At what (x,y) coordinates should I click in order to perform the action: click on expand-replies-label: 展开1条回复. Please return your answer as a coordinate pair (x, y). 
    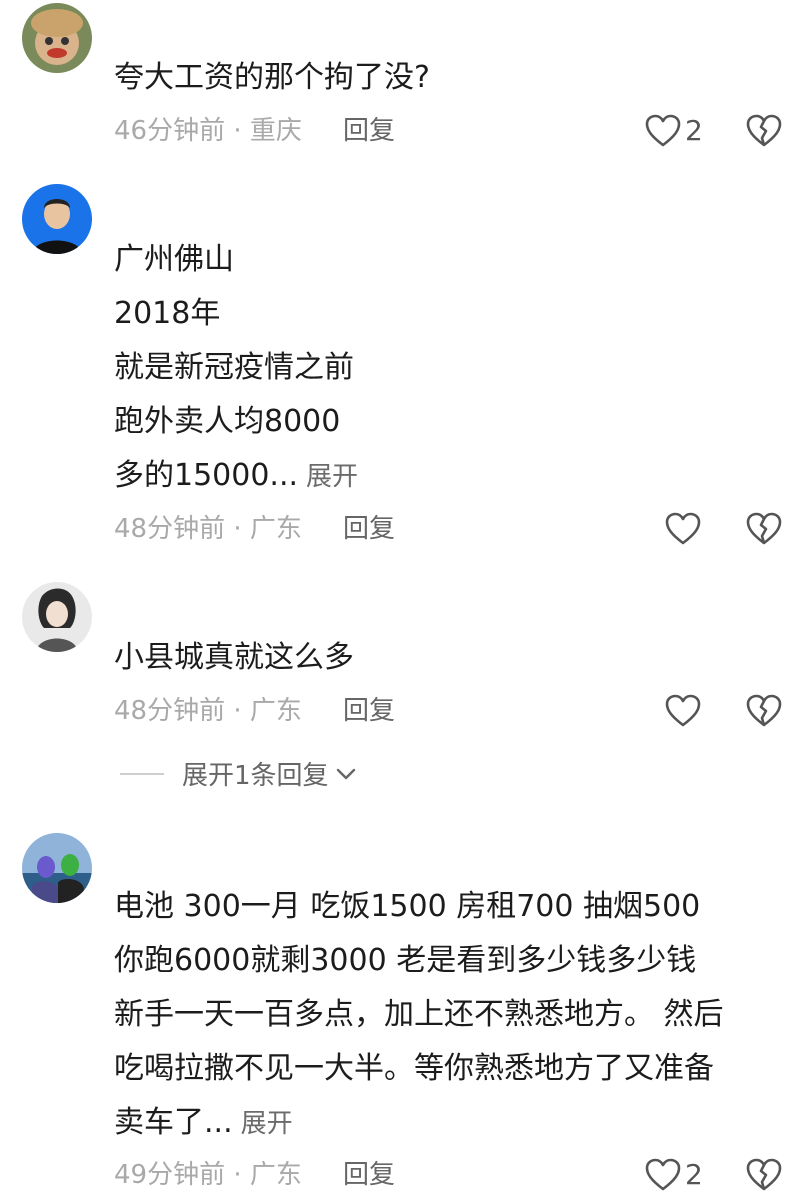
    Looking at the image, I should click on (255, 776).